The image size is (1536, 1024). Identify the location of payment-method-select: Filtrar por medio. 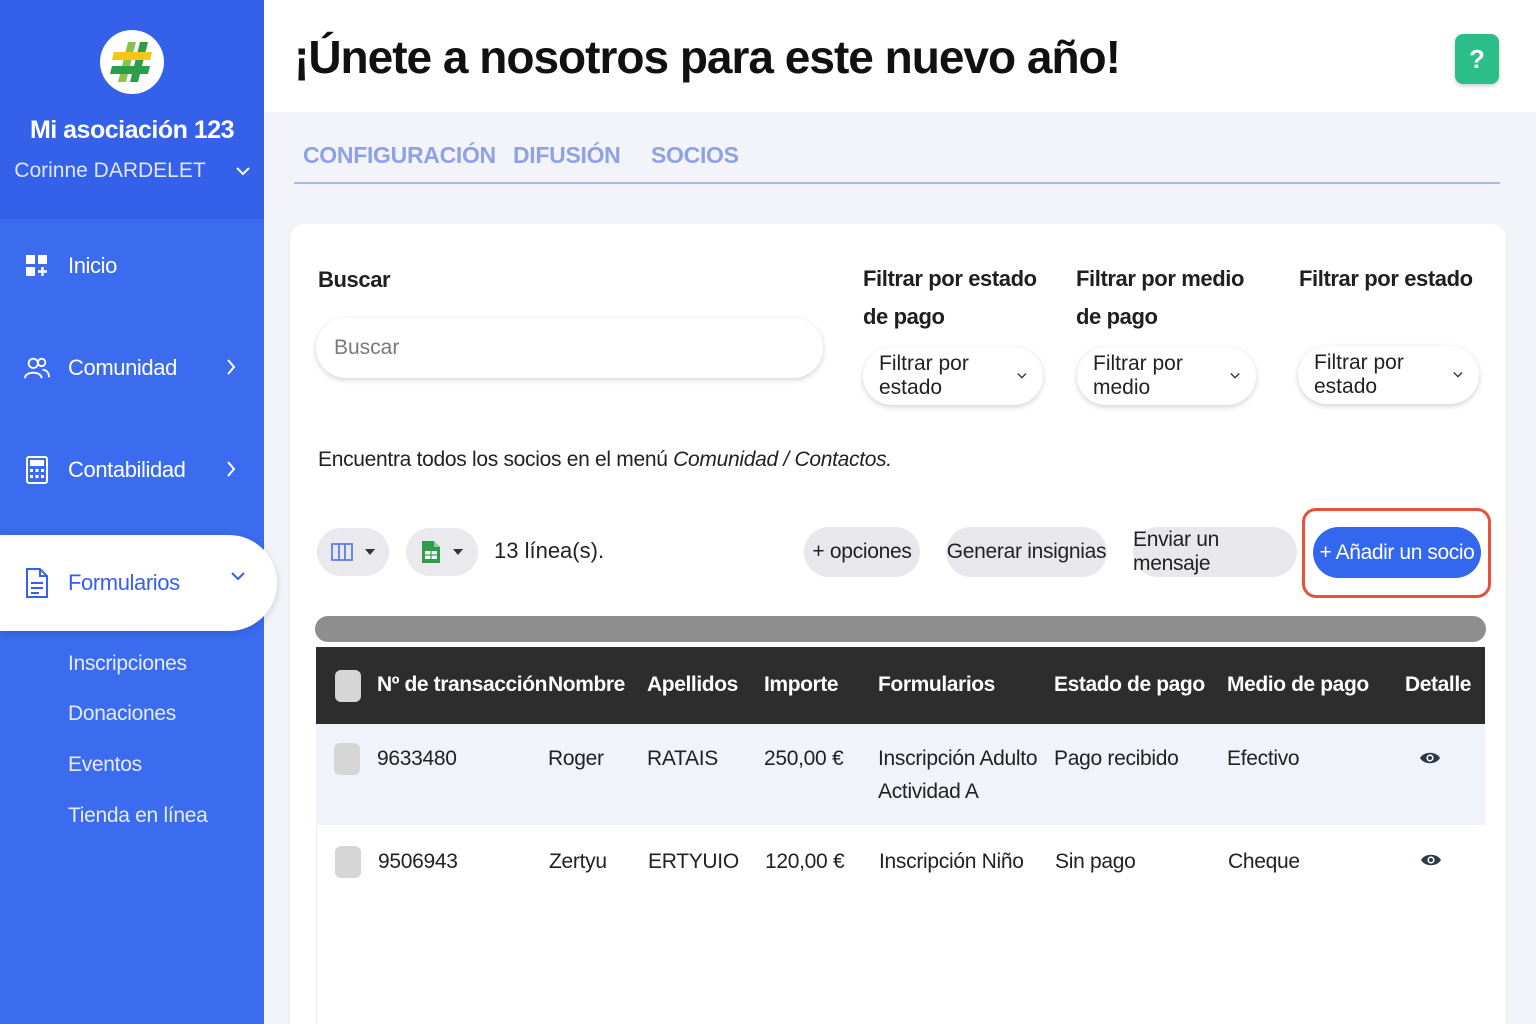
(1166, 376).